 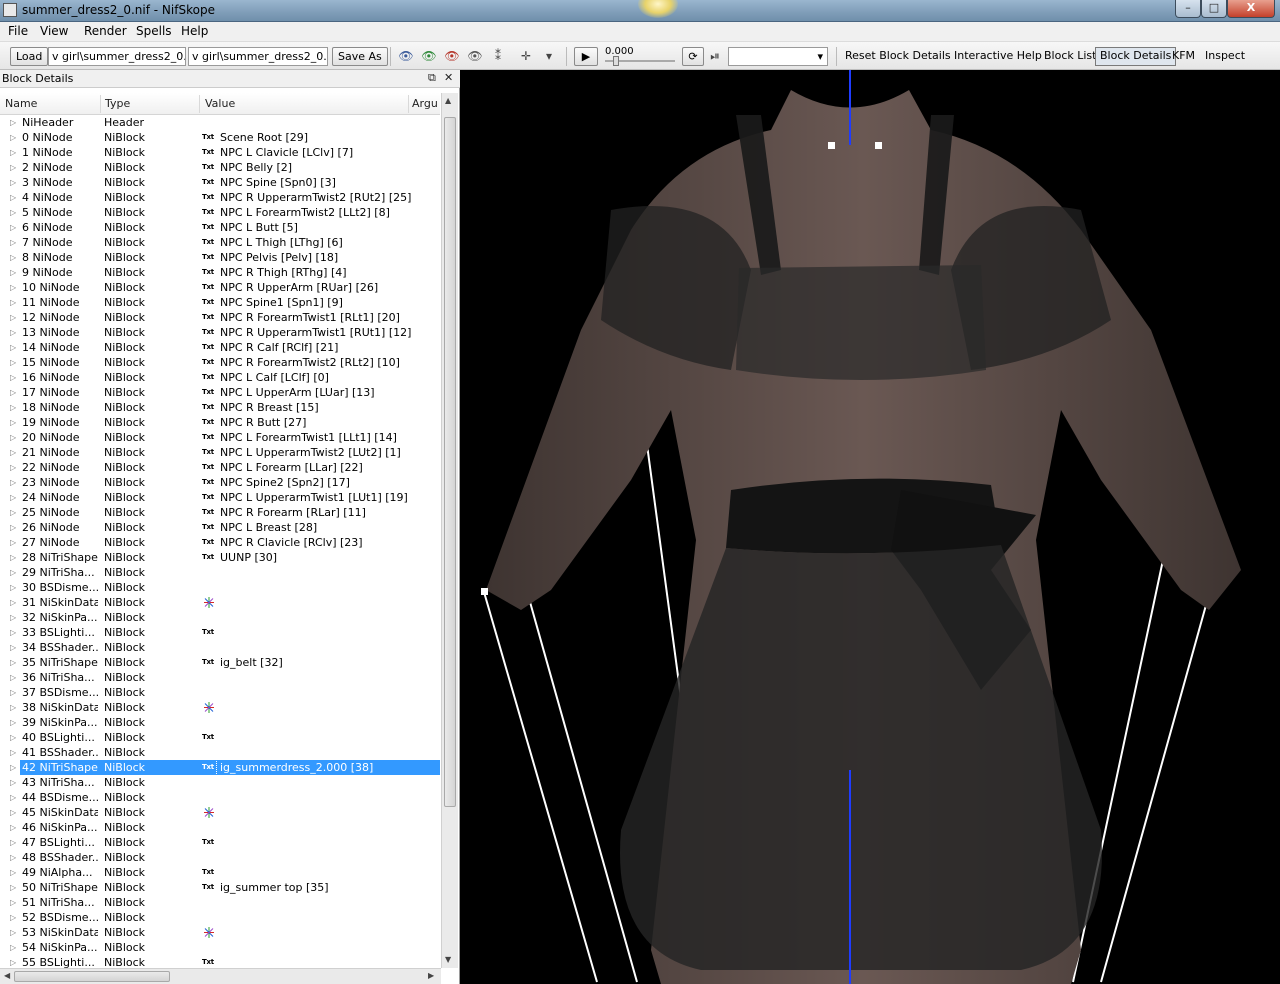 I want to click on view-front-eye-icon: 👁, so click(x=406, y=56).